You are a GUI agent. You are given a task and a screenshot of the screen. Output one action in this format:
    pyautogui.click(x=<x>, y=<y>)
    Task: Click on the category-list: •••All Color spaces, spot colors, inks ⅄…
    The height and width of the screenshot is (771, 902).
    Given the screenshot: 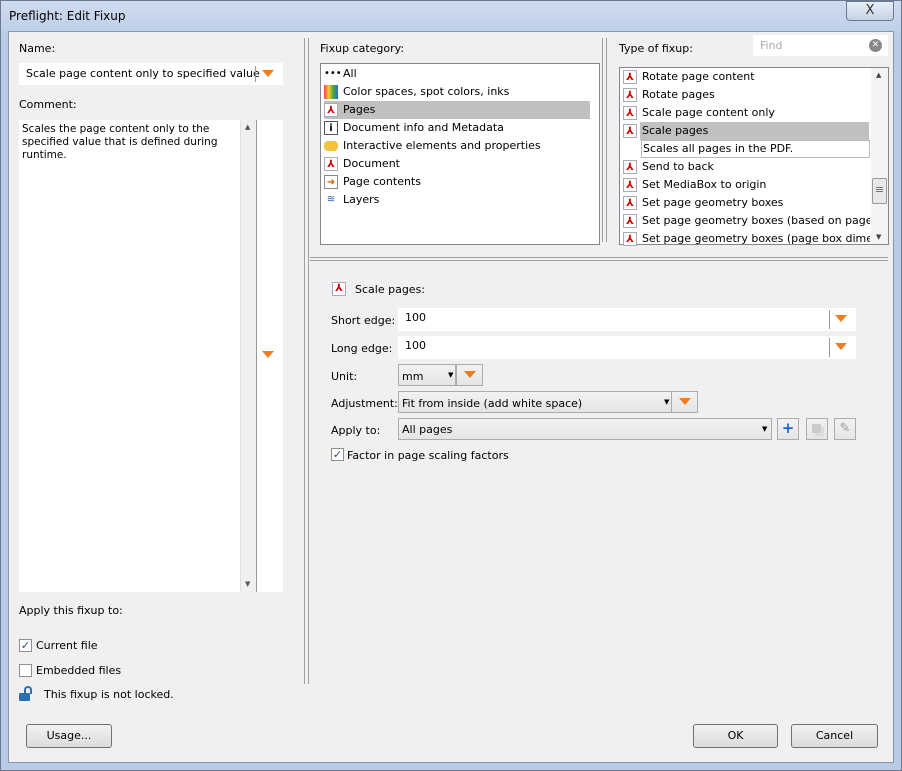 What is the action you would take?
    pyautogui.click(x=460, y=154)
    